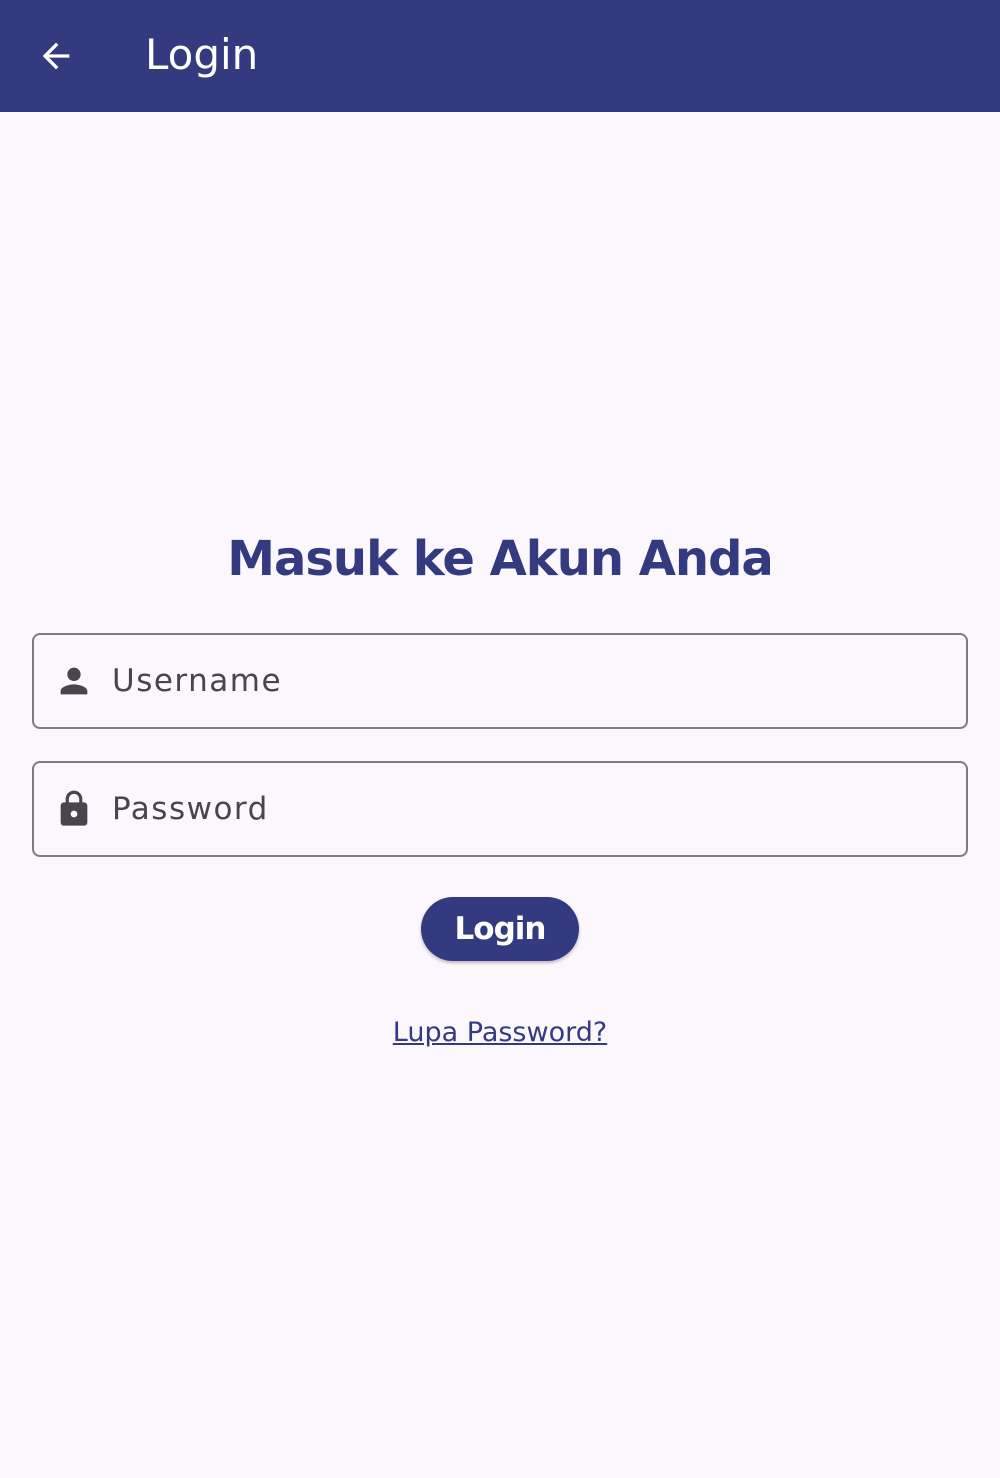 This screenshot has width=1000, height=1478. I want to click on app-bar: Login, so click(500, 56).